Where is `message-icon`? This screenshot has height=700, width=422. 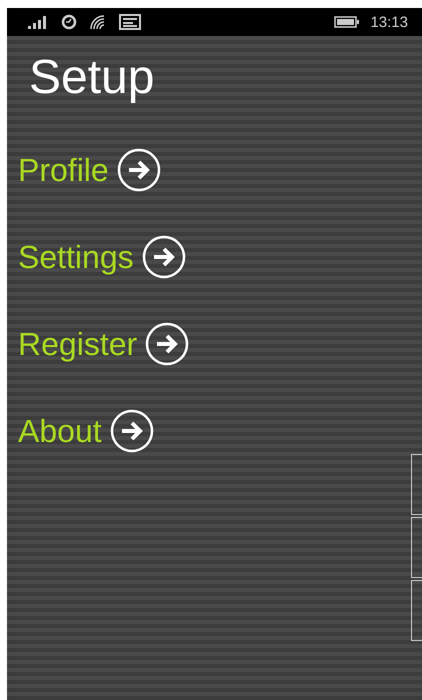
message-icon is located at coordinates (130, 22).